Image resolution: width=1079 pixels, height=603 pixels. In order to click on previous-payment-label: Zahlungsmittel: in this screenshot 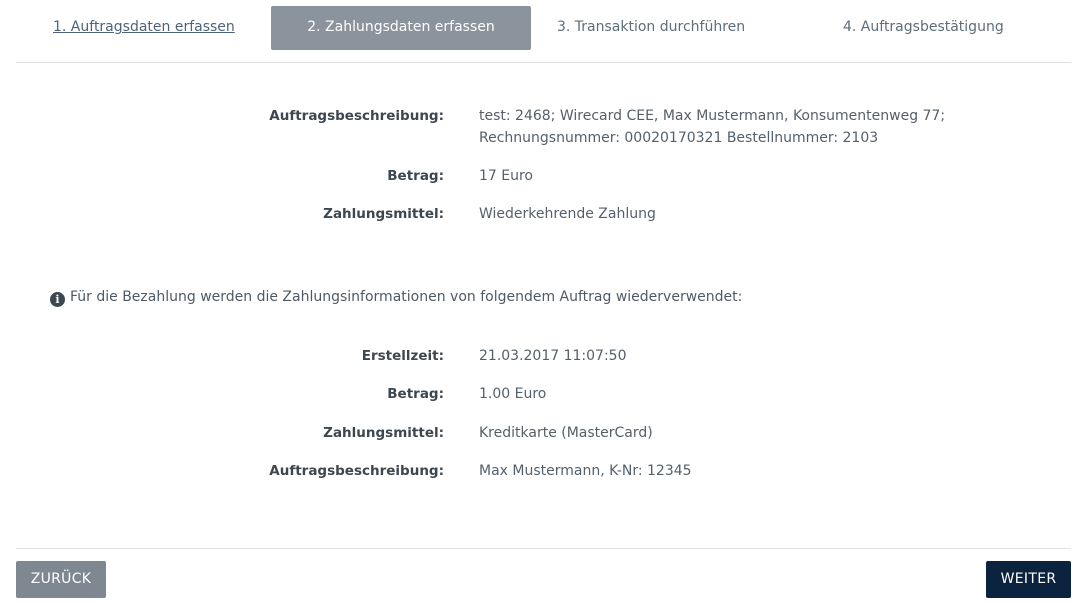, I will do `click(383, 433)`.